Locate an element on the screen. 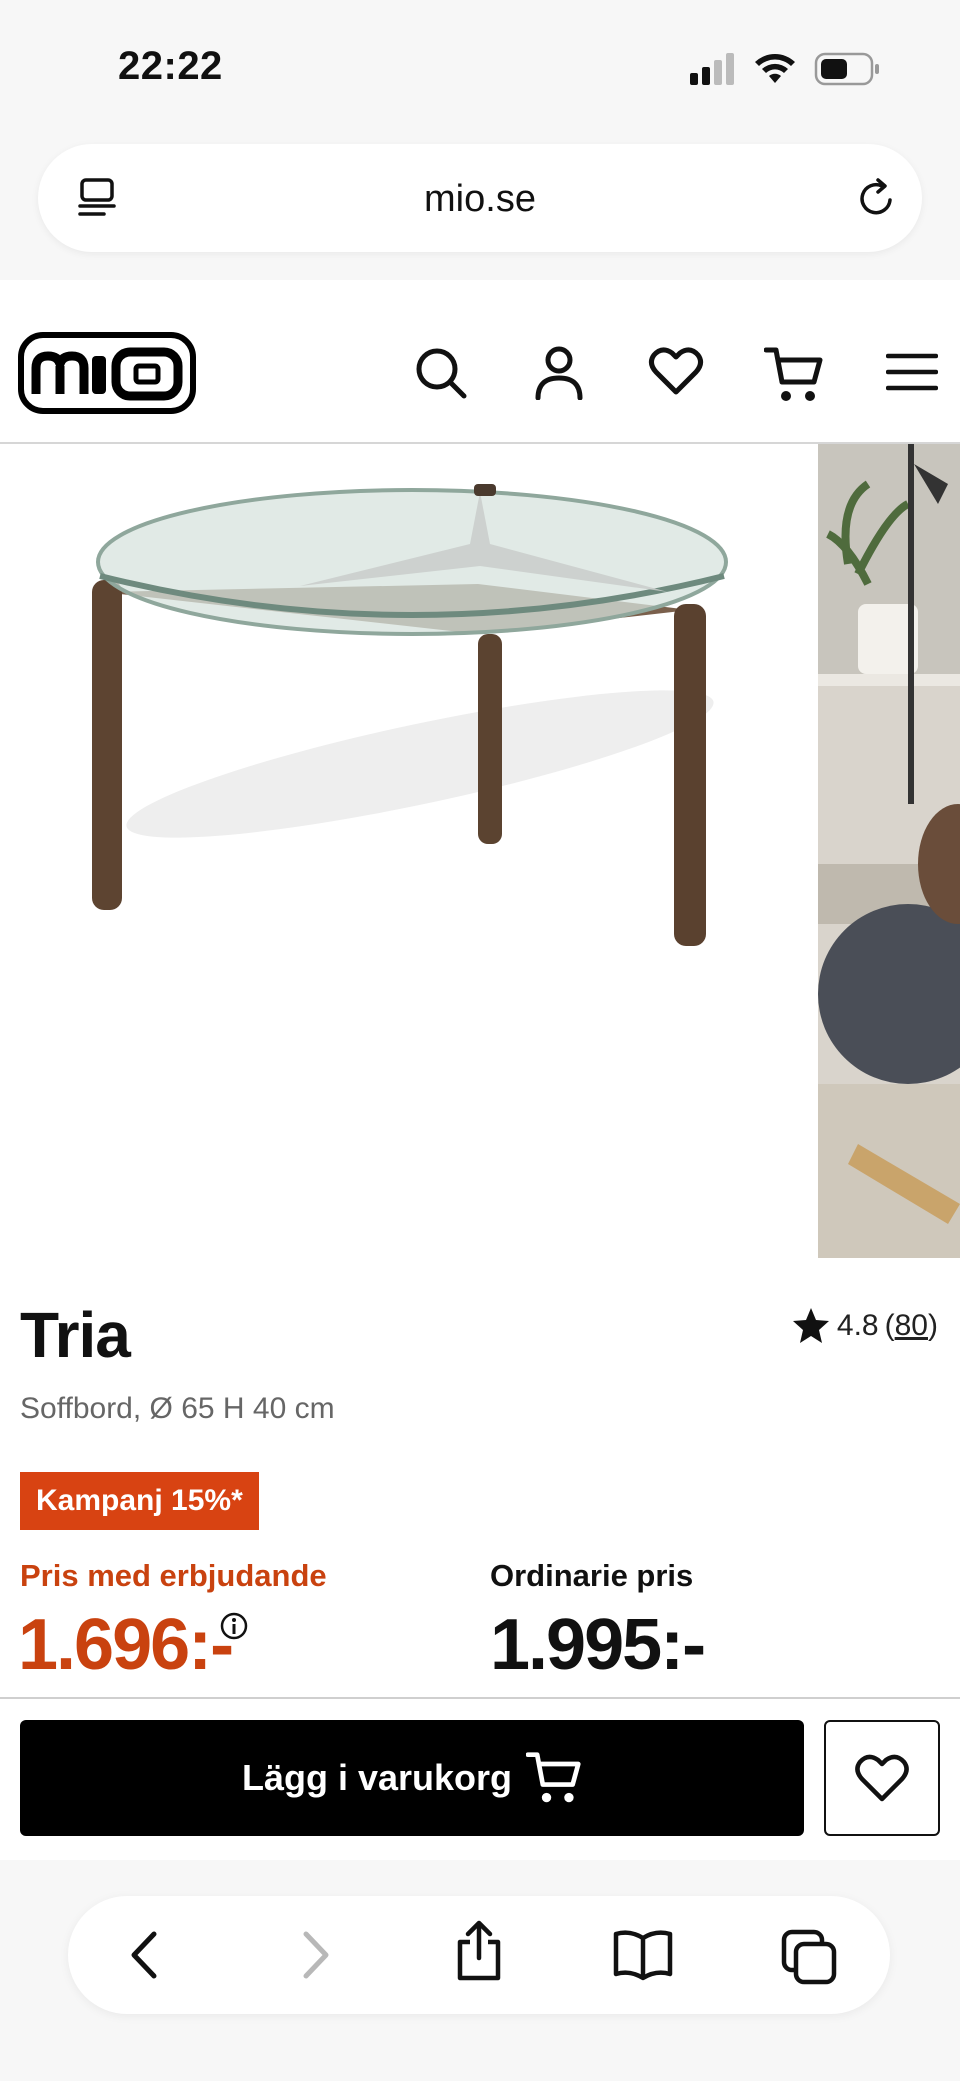  heart-icon is located at coordinates (882, 1778).